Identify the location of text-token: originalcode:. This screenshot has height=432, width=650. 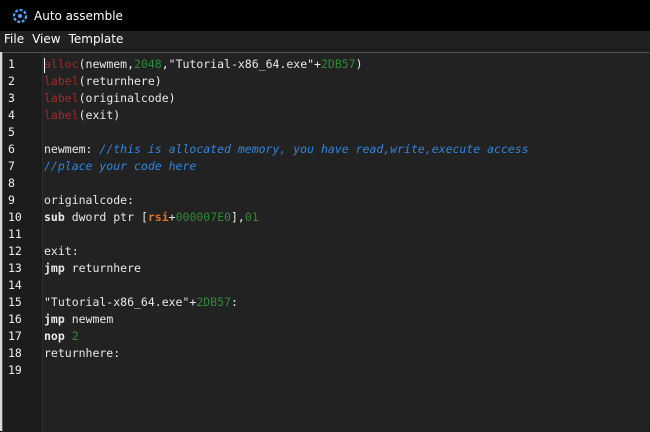
(89, 200).